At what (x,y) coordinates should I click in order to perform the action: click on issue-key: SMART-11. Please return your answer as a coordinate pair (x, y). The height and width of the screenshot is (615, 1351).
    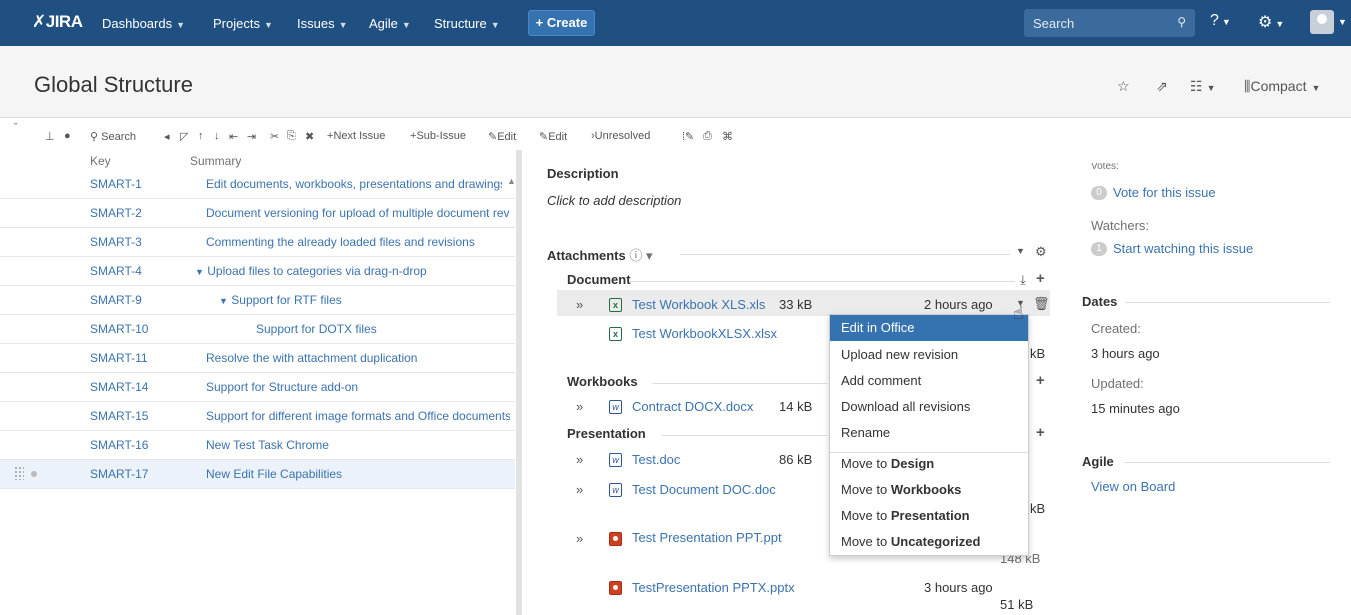
    Looking at the image, I should click on (119, 358).